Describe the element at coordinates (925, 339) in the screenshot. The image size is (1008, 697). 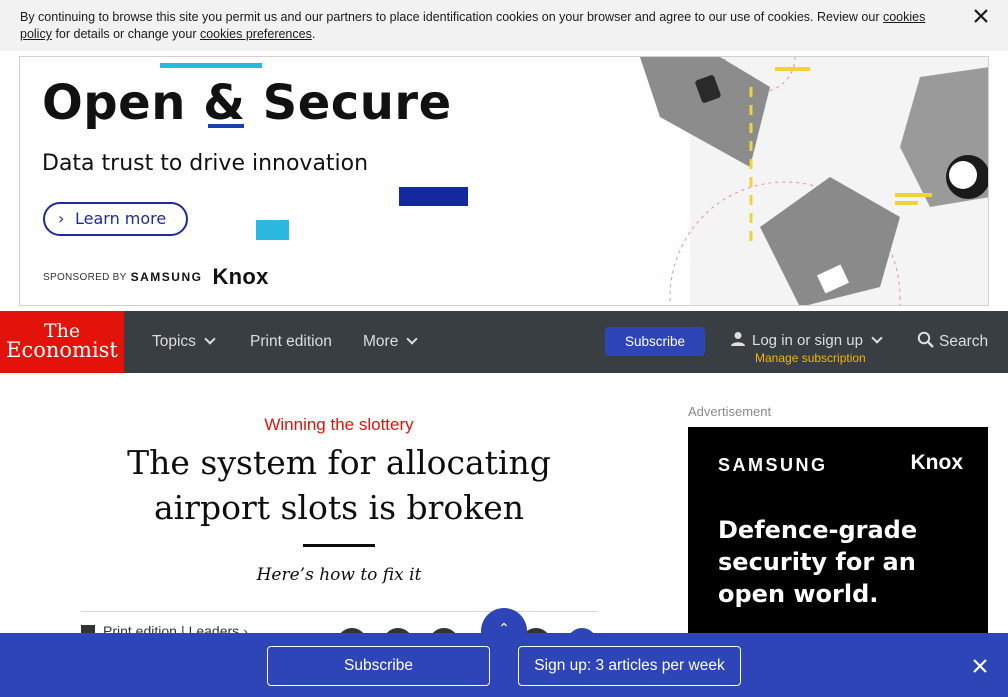
I see `search-icon` at that location.